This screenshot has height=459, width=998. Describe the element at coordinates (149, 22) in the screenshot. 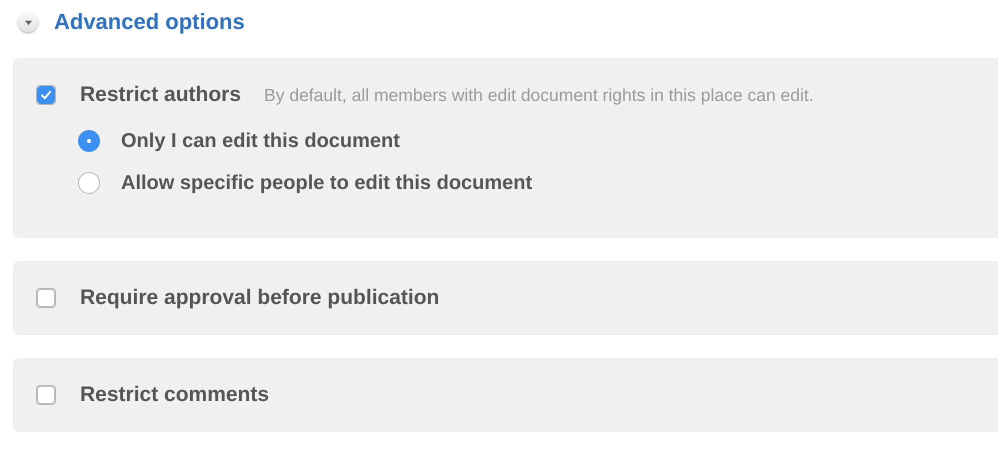

I see `section-title: Advanced options` at that location.